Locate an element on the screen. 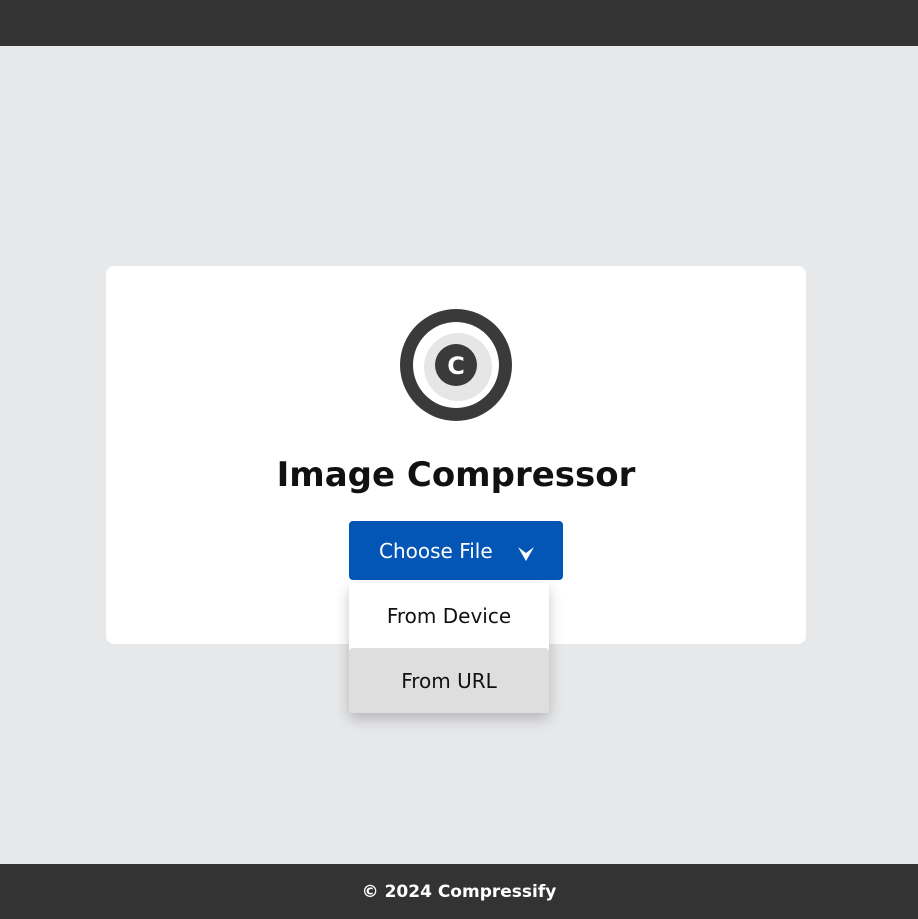 The height and width of the screenshot is (919, 918). chevron-down-icon is located at coordinates (526, 552).